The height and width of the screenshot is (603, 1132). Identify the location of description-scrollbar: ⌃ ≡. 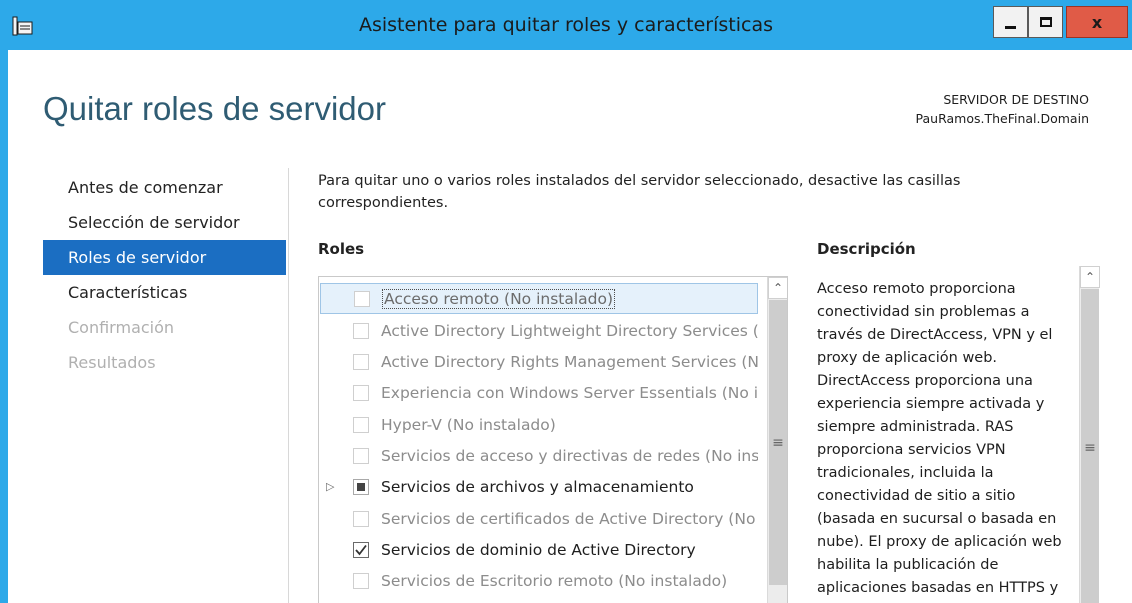
(1089, 434).